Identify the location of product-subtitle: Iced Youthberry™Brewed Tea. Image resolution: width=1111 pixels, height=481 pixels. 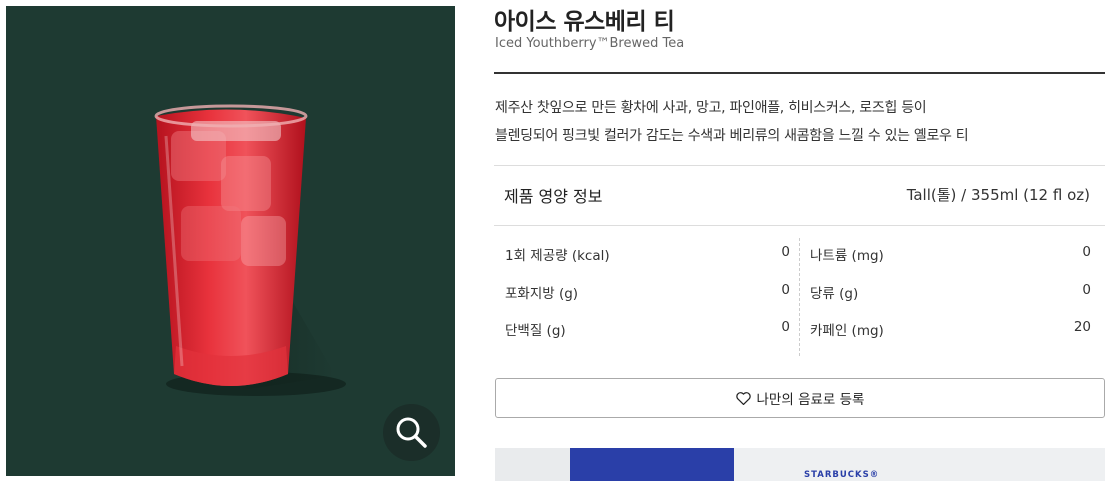
(590, 43).